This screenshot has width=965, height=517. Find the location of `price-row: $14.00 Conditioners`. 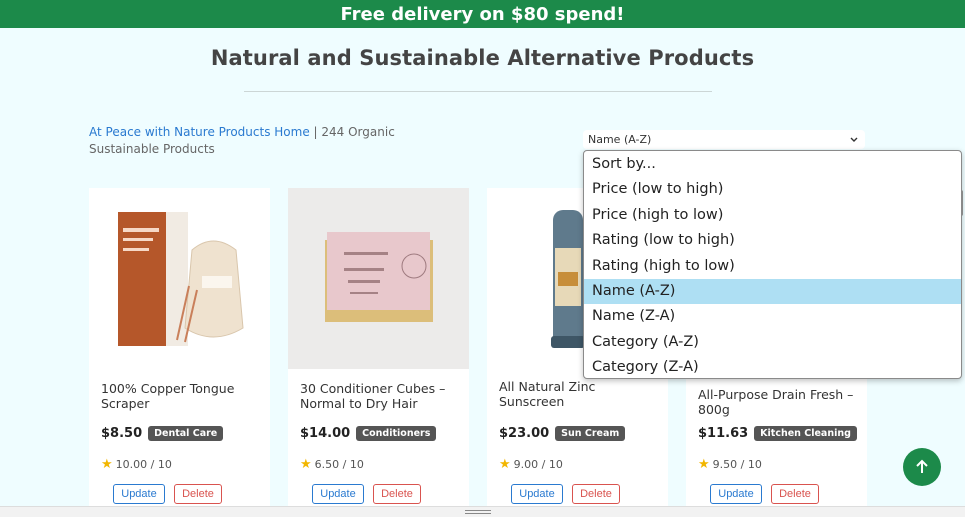

price-row: $14.00 Conditioners is located at coordinates (368, 433).